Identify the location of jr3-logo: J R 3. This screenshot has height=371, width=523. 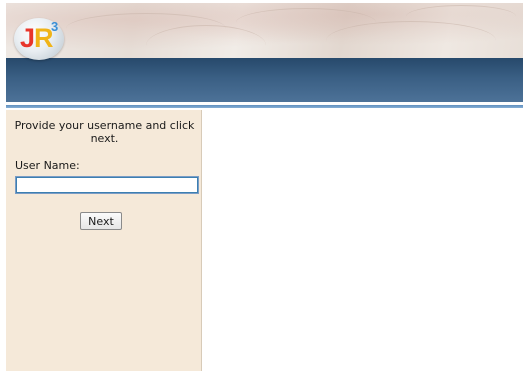
(39, 39).